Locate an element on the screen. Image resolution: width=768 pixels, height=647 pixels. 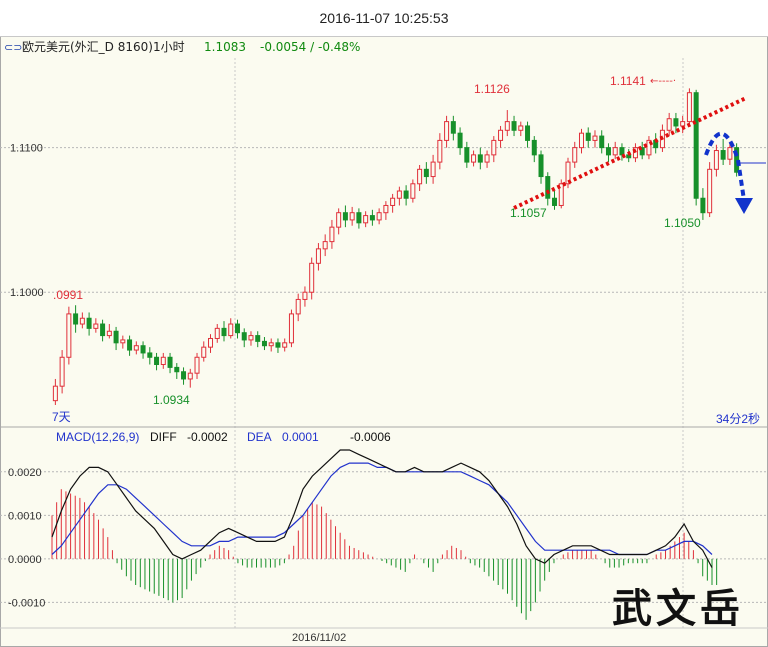
macd-tick-label: 0.0000 is located at coordinates (25, 560).